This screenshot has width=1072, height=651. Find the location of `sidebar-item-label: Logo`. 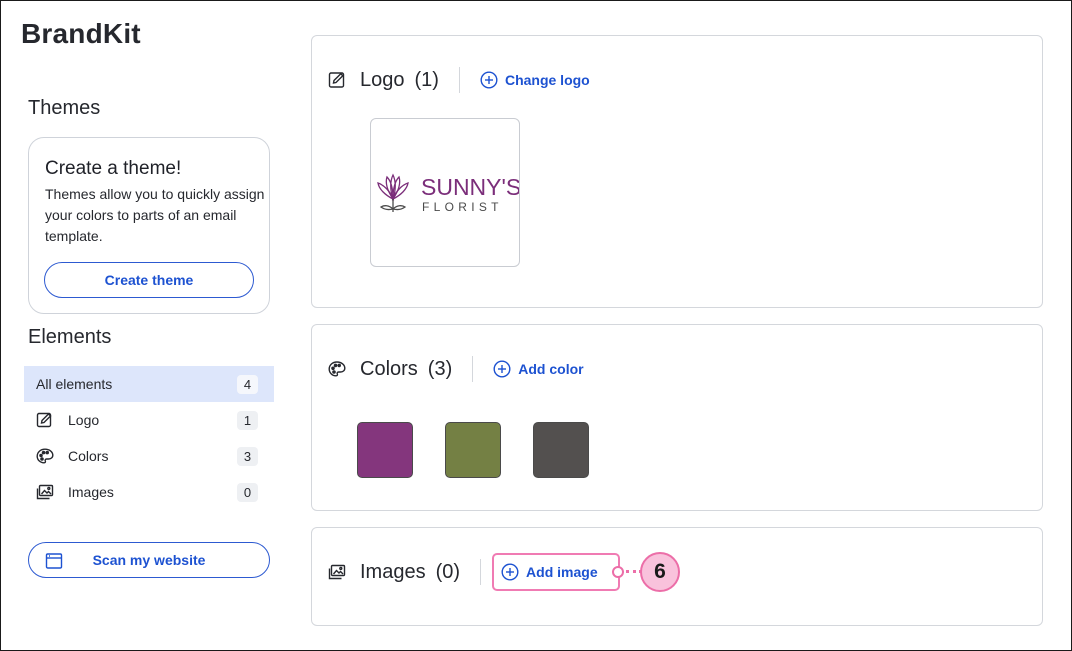

sidebar-item-label: Logo is located at coordinates (84, 420).